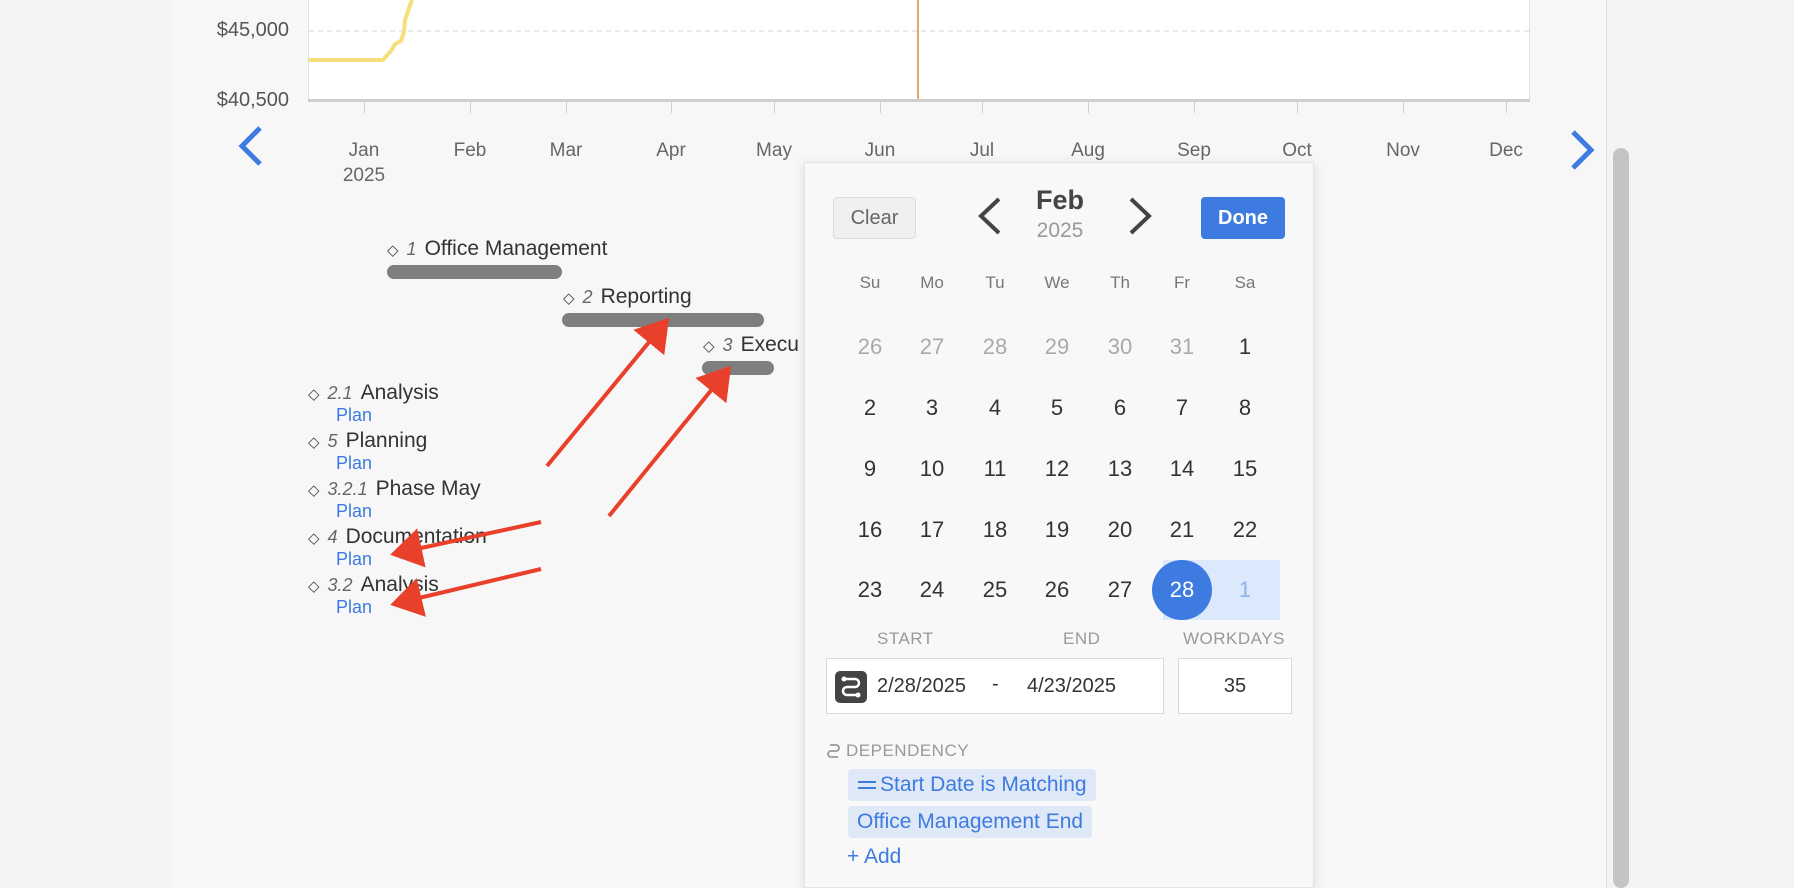 The image size is (1794, 888). I want to click on clear-button: Clear, so click(874, 218).